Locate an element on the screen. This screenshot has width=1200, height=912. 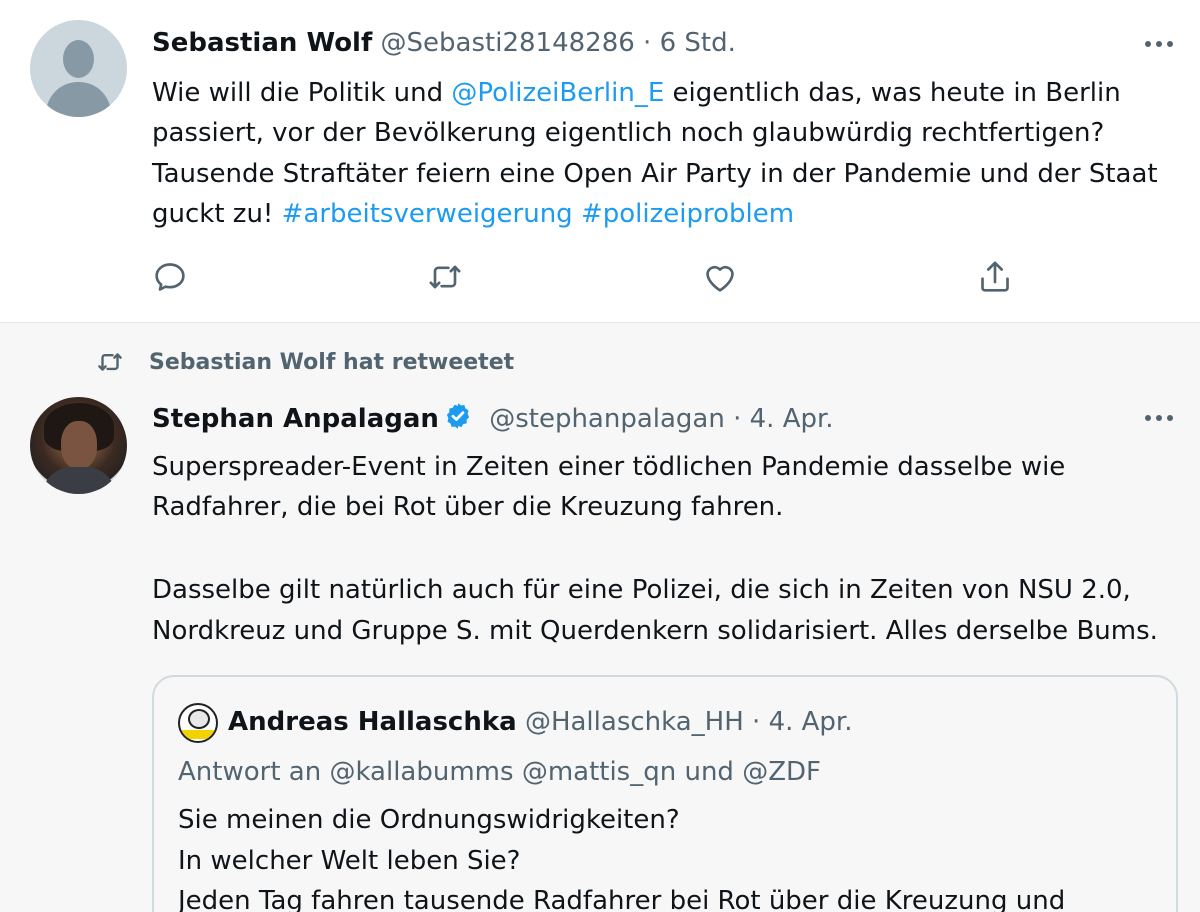
quoted-text-line: Sie meinen die Ordnungswidrigkeiten? is located at coordinates (429, 820).